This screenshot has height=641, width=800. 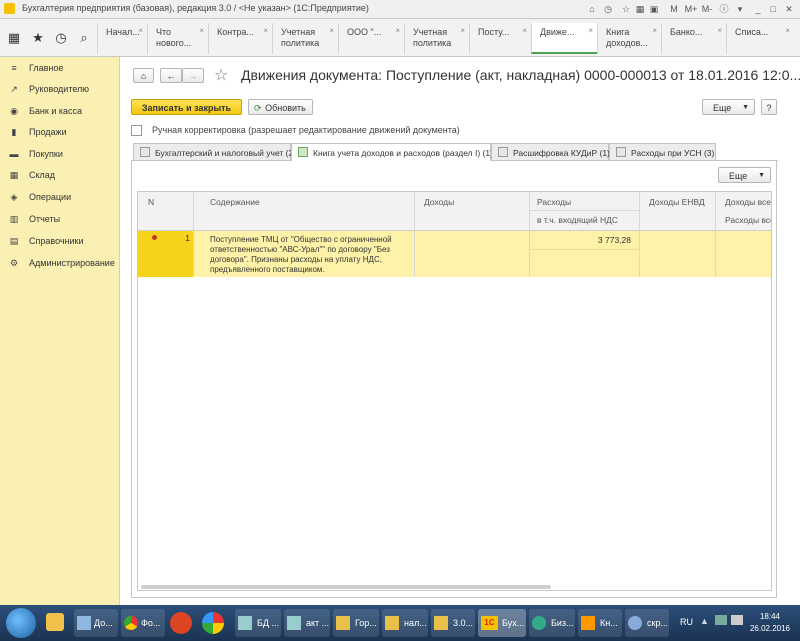 What do you see at coordinates (737, 620) in the screenshot?
I see `speaker-icon` at bounding box center [737, 620].